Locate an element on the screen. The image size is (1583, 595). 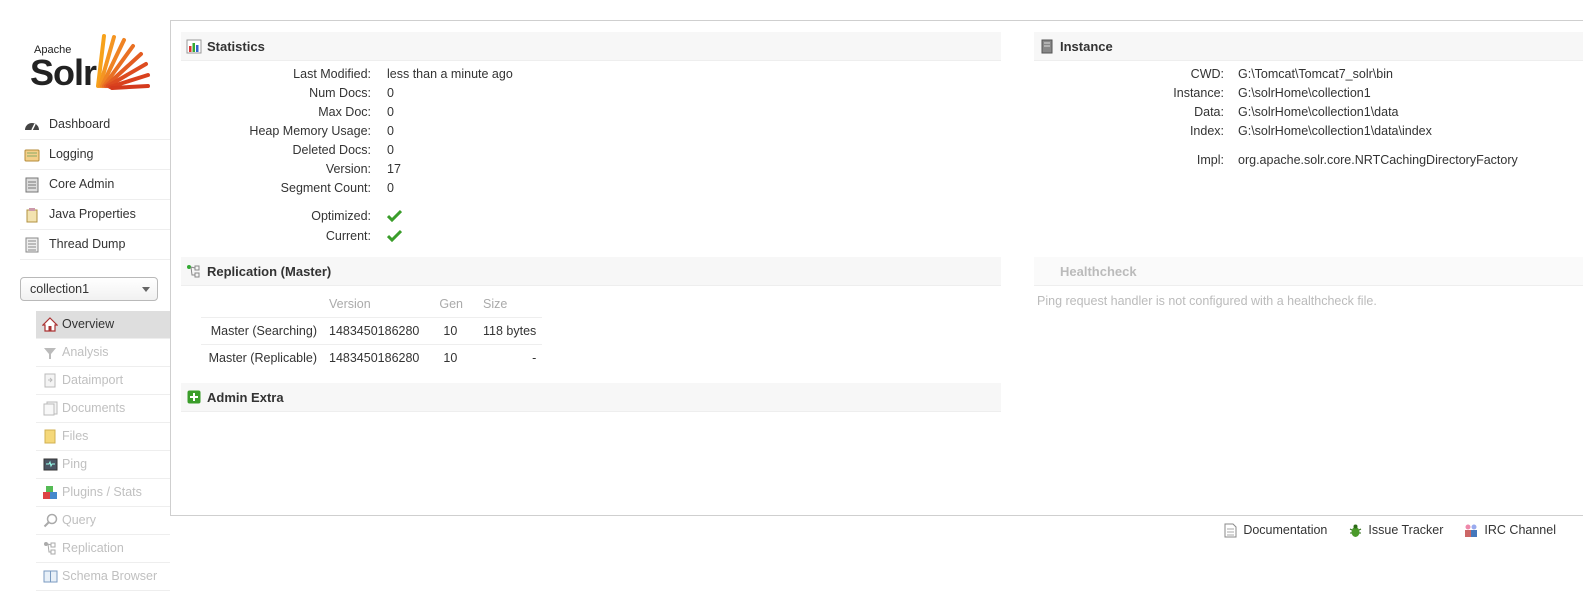
core-selector: collection1 is located at coordinates (89, 289).